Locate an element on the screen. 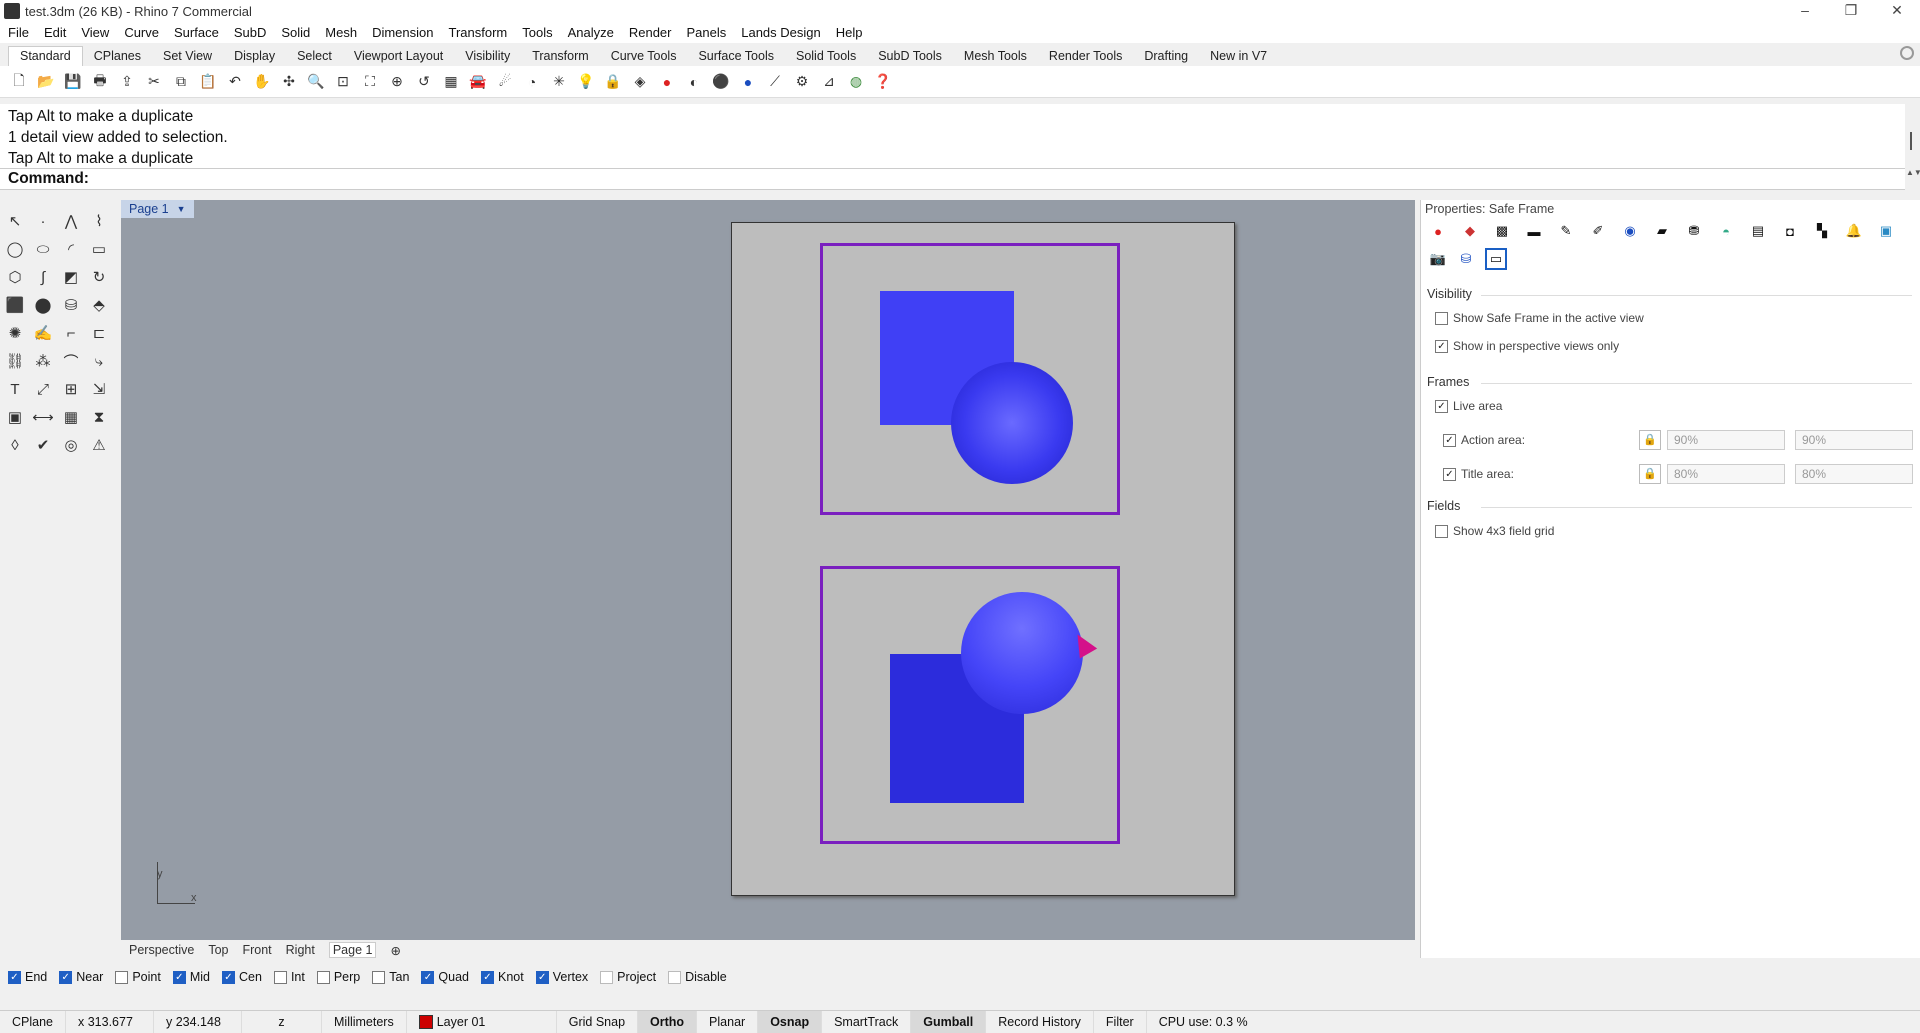 The height and width of the screenshot is (1033, 1920). live-area-row: ✓ Live area is located at coordinates (1468, 406).